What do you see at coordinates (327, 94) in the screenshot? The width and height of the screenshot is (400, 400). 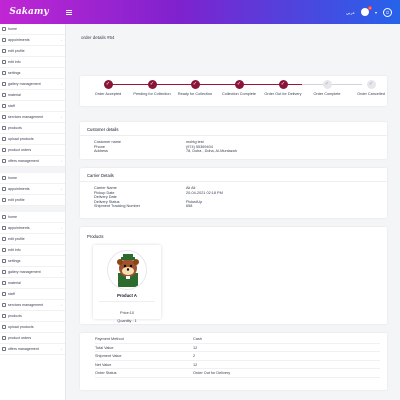 I see `step-label: Order Complete` at bounding box center [327, 94].